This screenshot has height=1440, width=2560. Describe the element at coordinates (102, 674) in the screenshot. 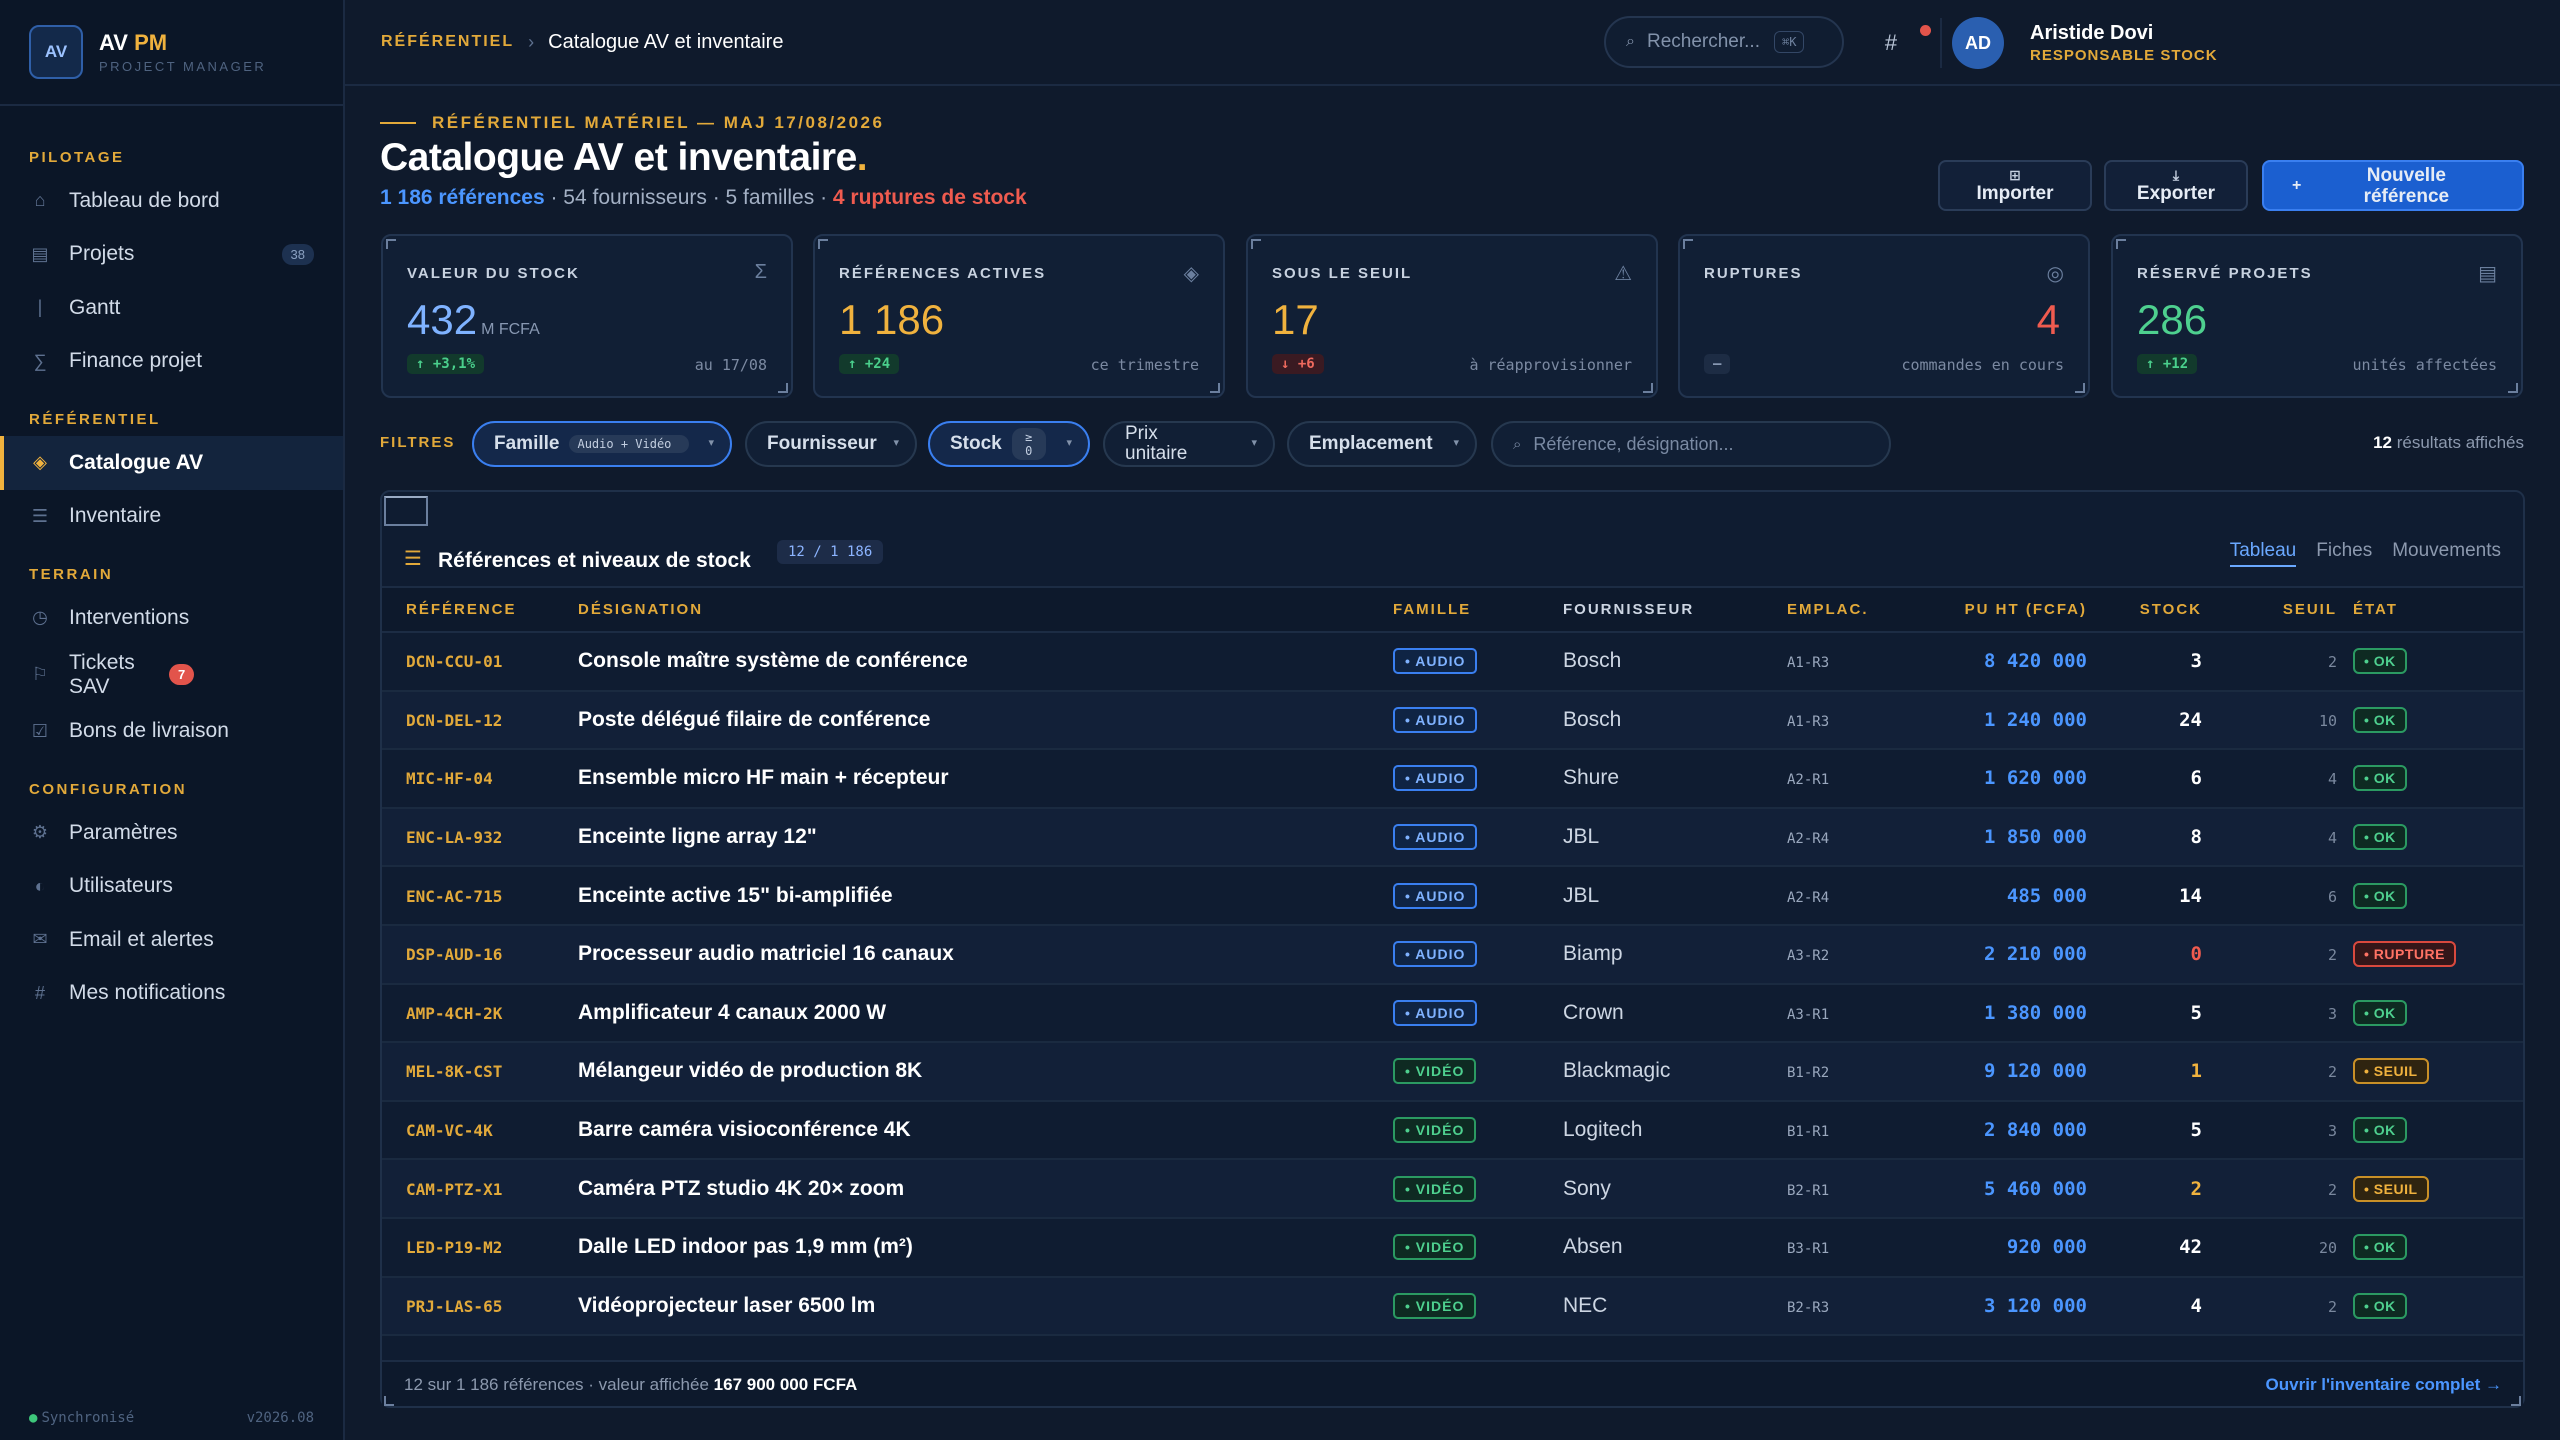

I see `sidebar-item-label: Tickets SAV` at that location.